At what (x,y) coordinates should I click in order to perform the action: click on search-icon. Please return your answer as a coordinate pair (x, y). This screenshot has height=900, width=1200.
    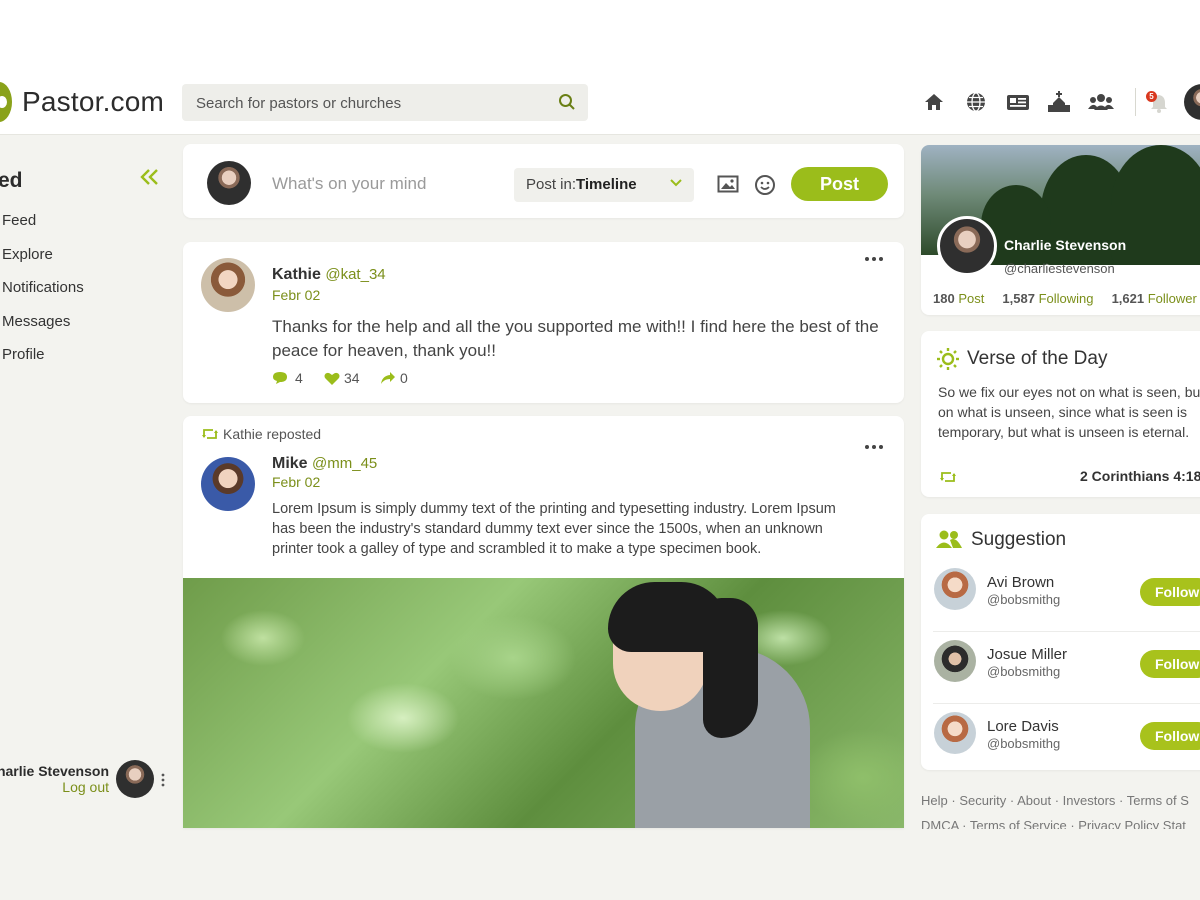
    Looking at the image, I should click on (567, 102).